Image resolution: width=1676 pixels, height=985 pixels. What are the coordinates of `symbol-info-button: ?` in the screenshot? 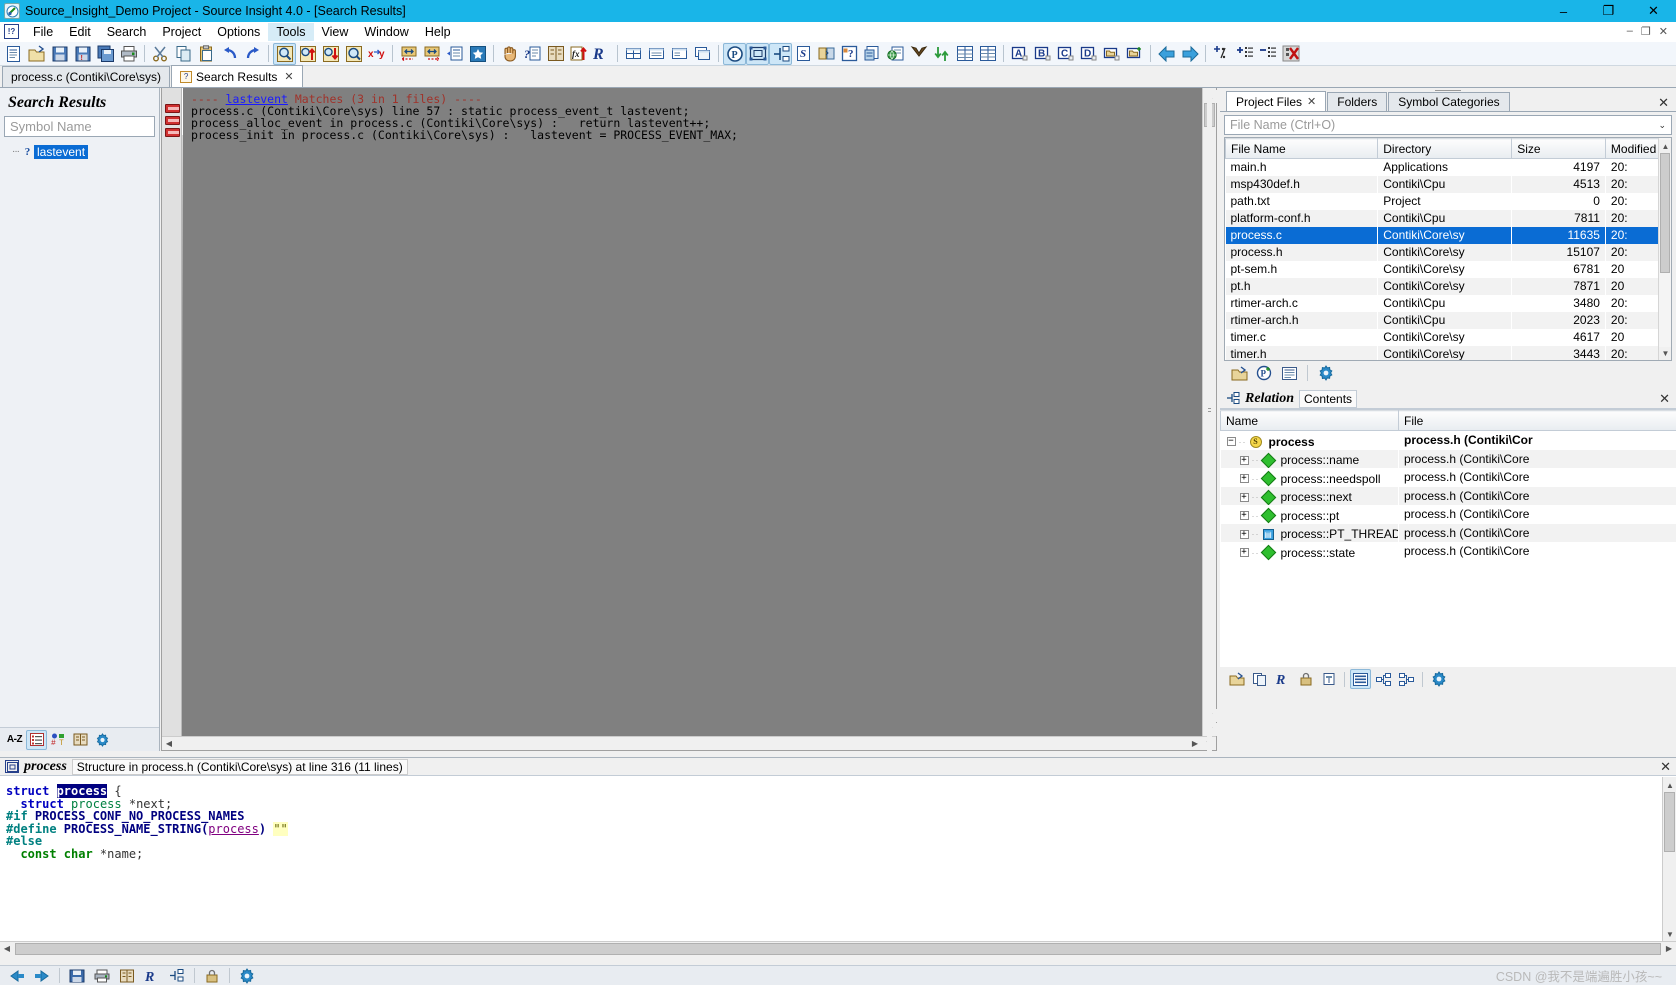 It's located at (532, 54).